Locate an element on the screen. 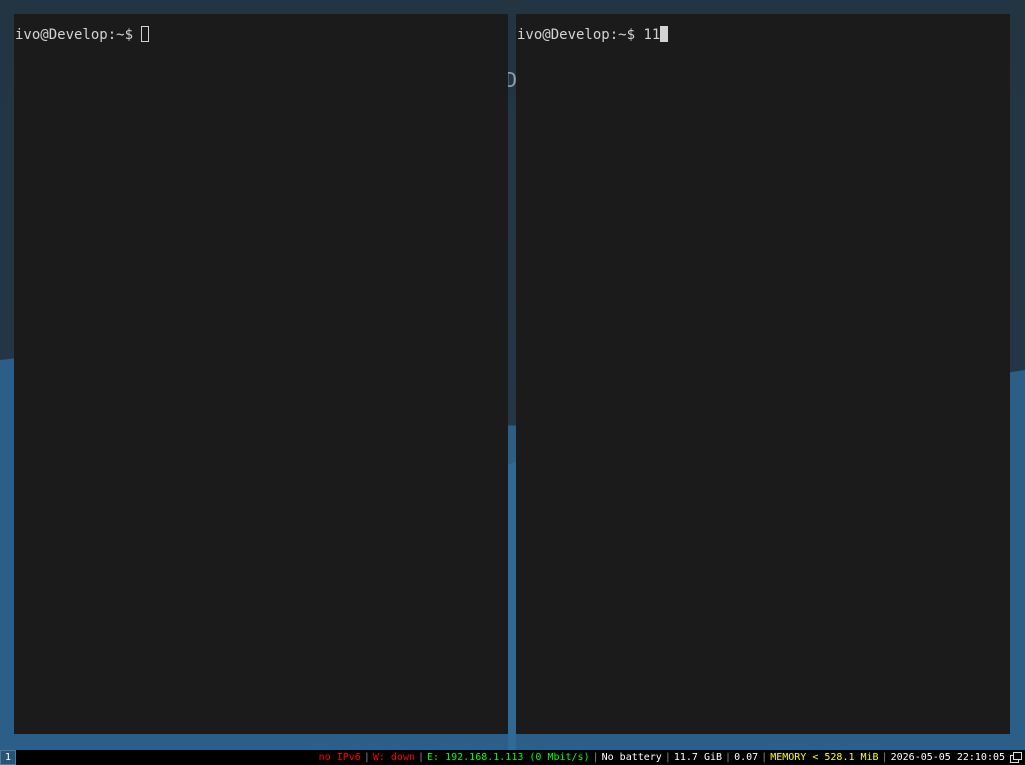  ethernet-status: E: 192.168.1.113 (0 Mbit/s) is located at coordinates (508, 757).